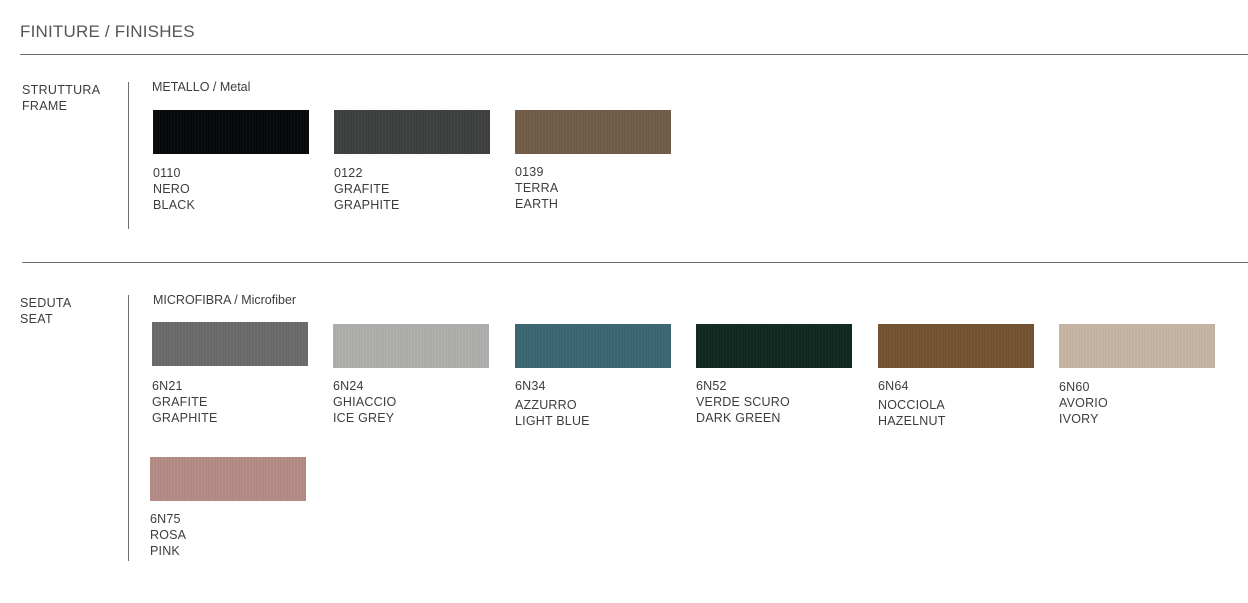 This screenshot has height=603, width=1248. I want to click on swatch-name-en: LIGHT BLUE, so click(552, 421).